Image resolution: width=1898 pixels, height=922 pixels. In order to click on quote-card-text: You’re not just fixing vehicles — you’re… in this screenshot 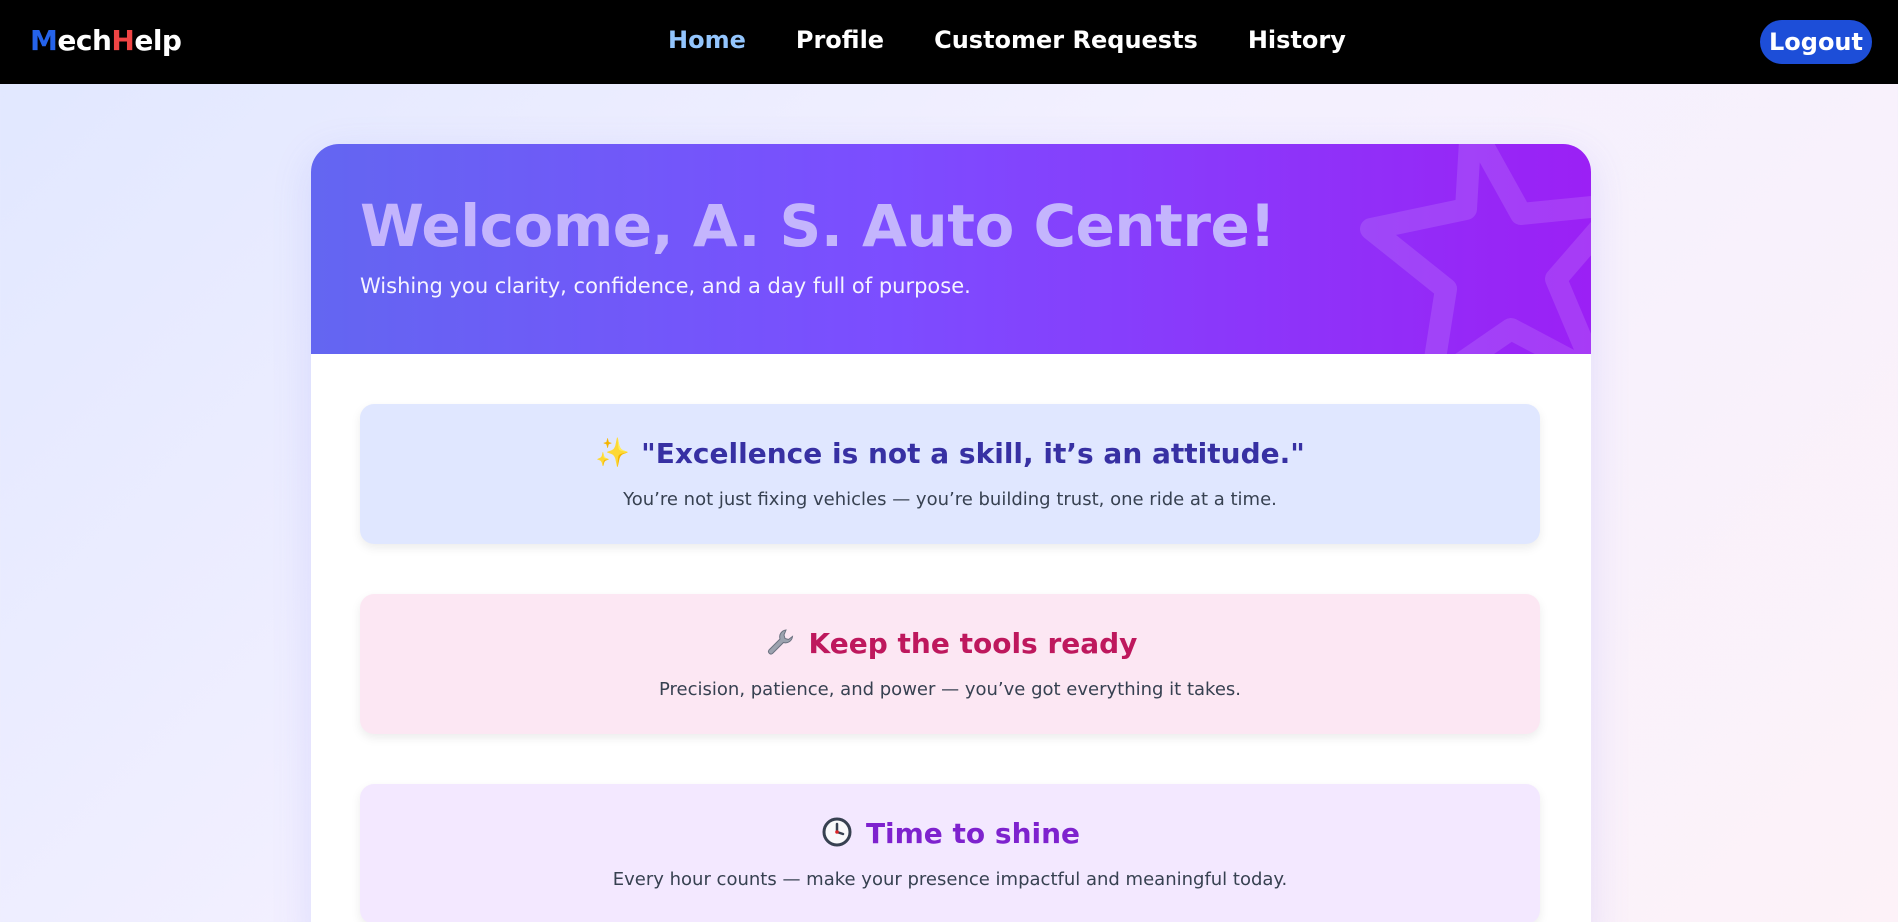, I will do `click(950, 499)`.